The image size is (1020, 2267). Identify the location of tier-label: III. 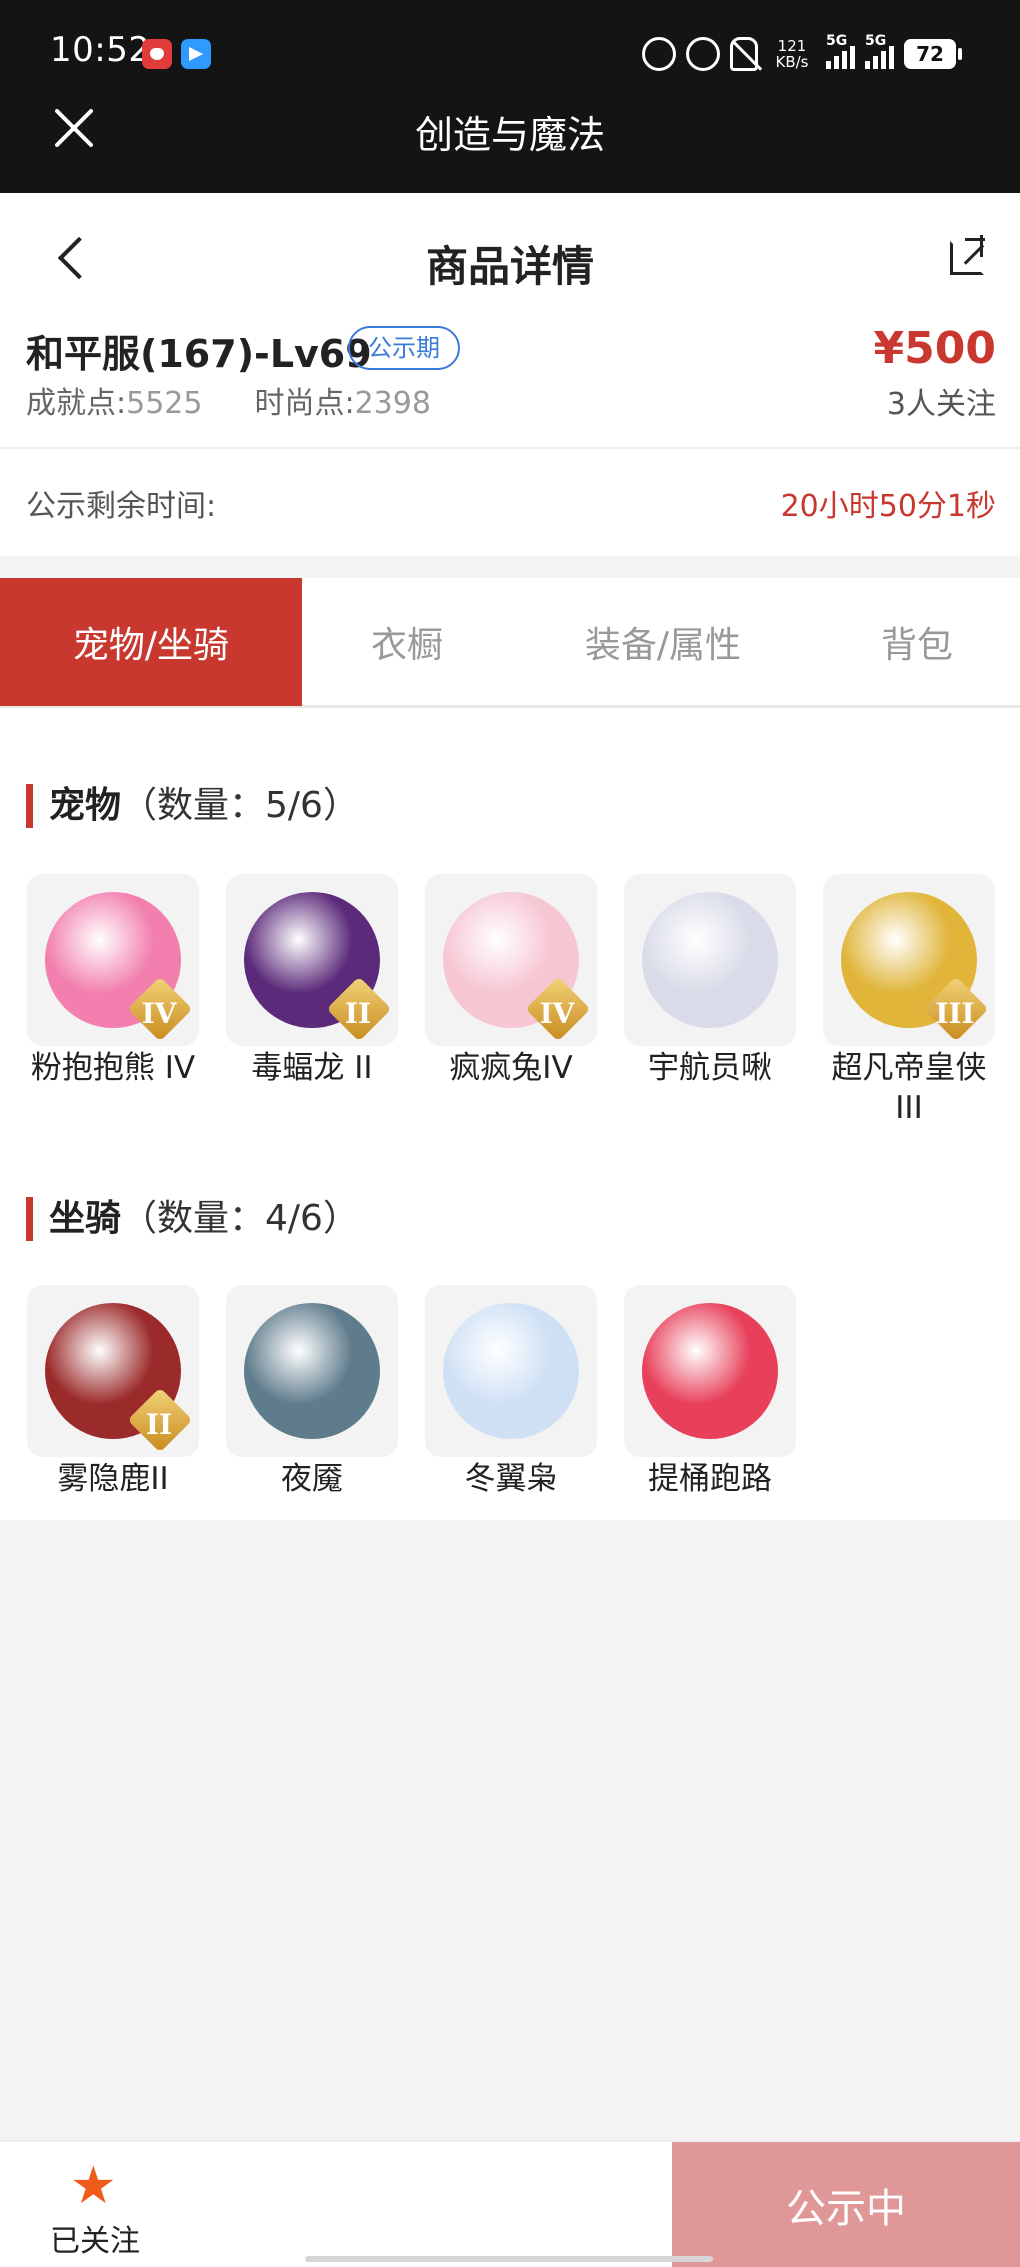
(955, 1013).